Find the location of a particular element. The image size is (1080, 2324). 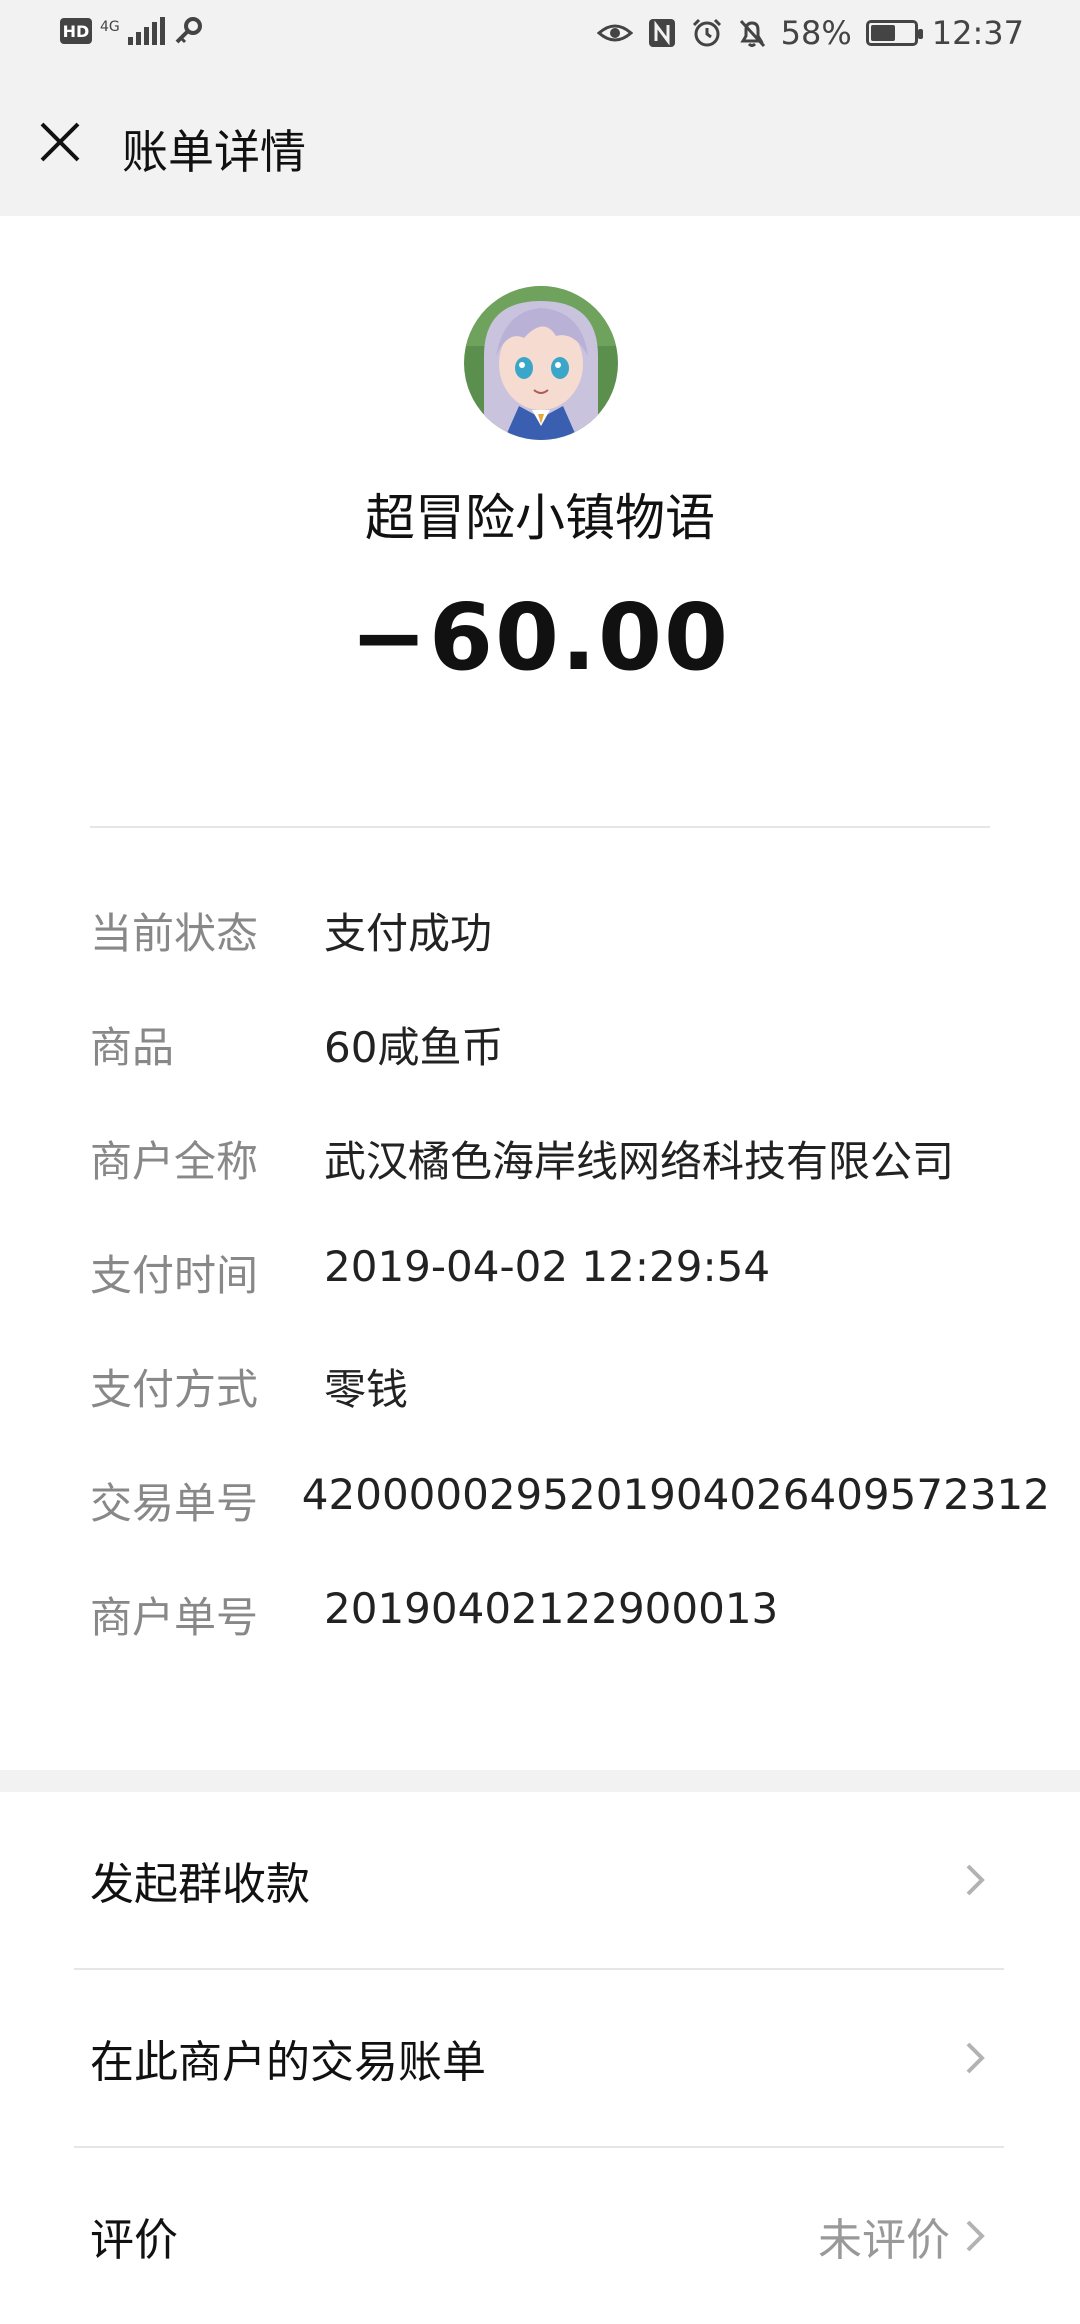

status-right: 58% 12:37 is located at coordinates (810, 33).